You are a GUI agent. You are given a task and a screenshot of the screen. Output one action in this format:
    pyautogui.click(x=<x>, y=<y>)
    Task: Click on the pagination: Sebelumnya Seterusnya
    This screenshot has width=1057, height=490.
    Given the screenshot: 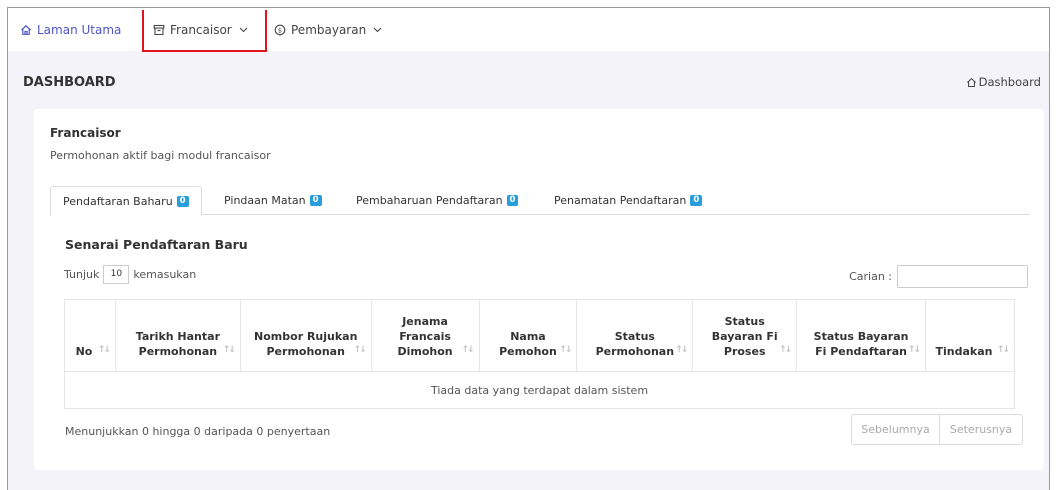 What is the action you would take?
    pyautogui.click(x=937, y=429)
    